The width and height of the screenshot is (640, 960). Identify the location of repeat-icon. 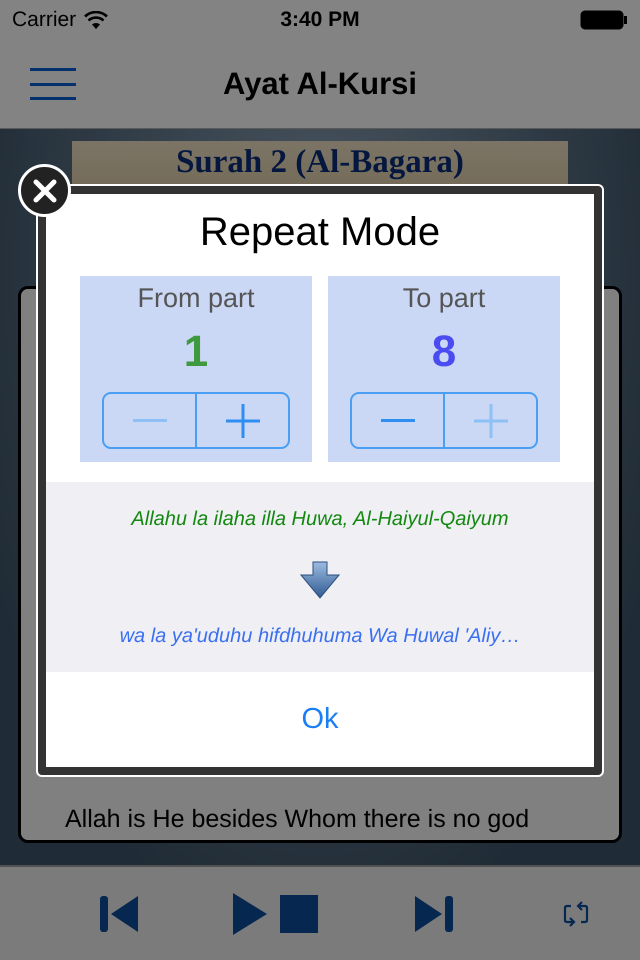
(576, 914).